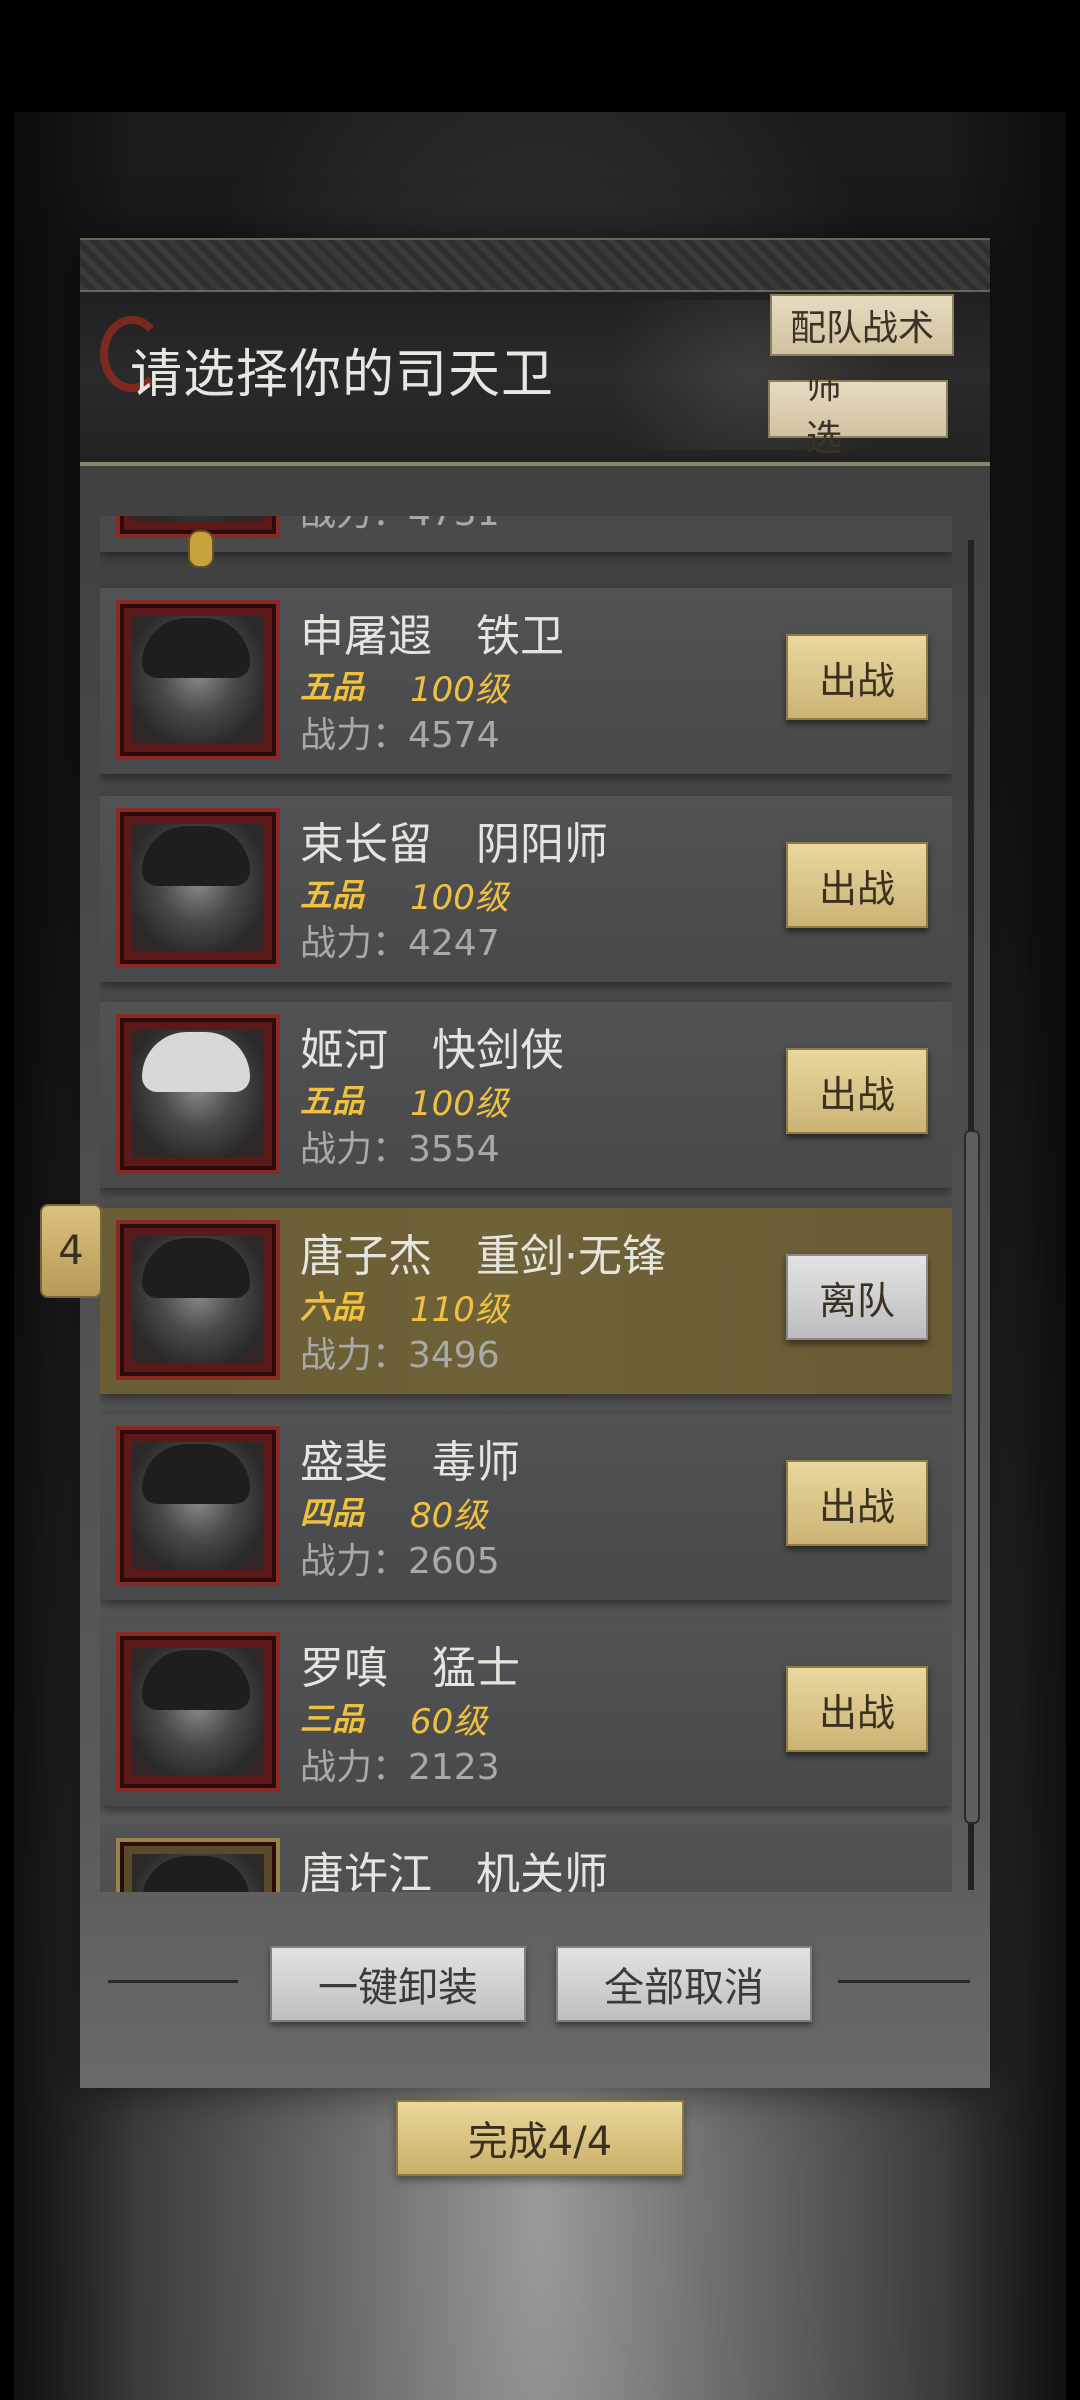  Describe the element at coordinates (332, 1513) in the screenshot. I see `rank-grade: 四品` at that location.